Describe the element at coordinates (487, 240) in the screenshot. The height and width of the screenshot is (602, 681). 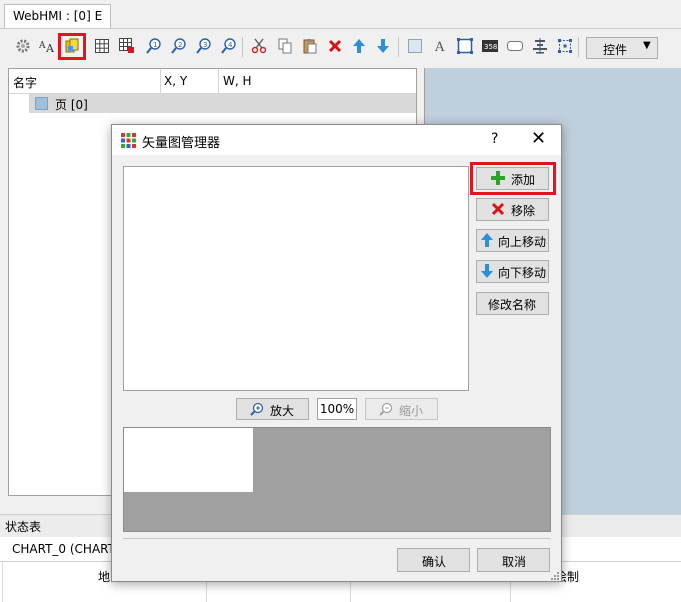
I see `arrow-up-icon` at that location.